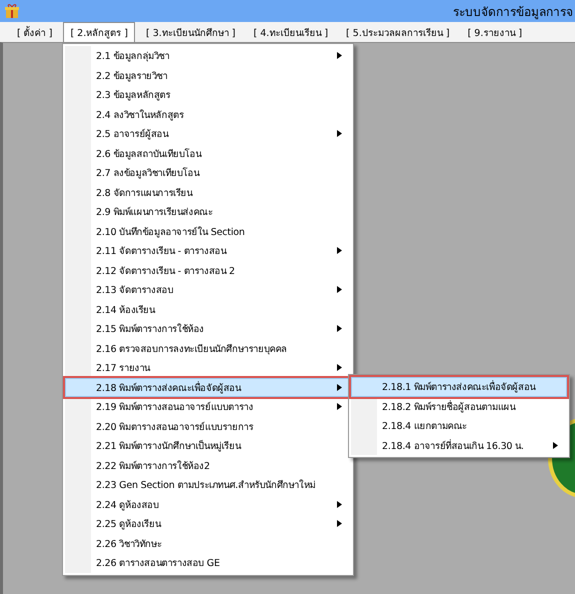  What do you see at coordinates (208, 524) in the screenshot?
I see `menu-item: 2.25 ดูห้องเรียน` at bounding box center [208, 524].